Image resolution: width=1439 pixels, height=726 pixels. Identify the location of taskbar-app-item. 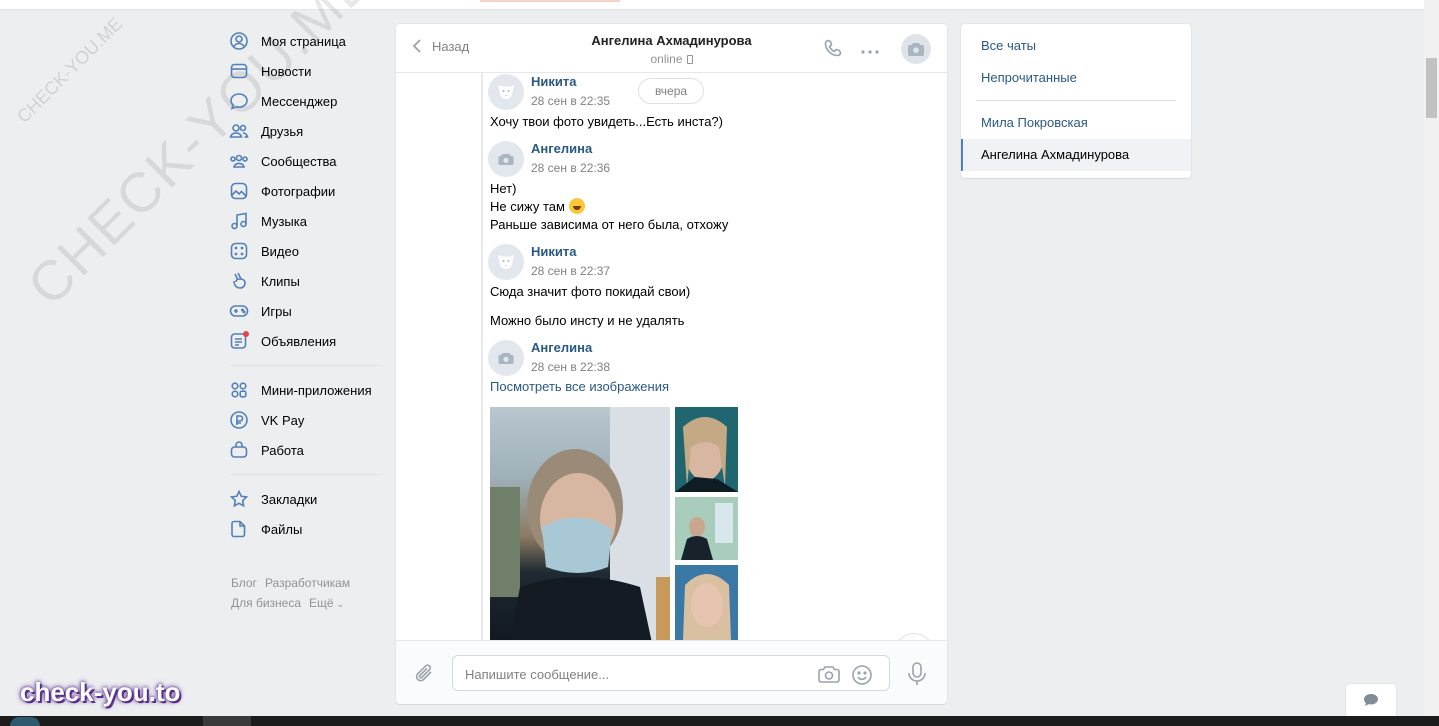
(227, 721).